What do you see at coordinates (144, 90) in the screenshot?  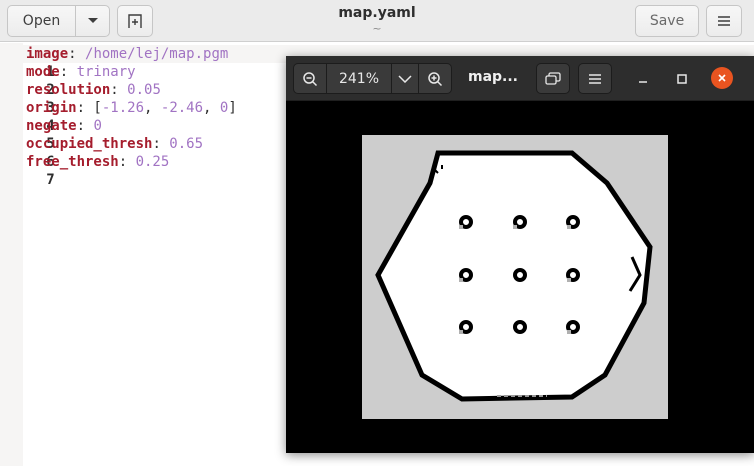 I see `yaml-value: 0.05` at bounding box center [144, 90].